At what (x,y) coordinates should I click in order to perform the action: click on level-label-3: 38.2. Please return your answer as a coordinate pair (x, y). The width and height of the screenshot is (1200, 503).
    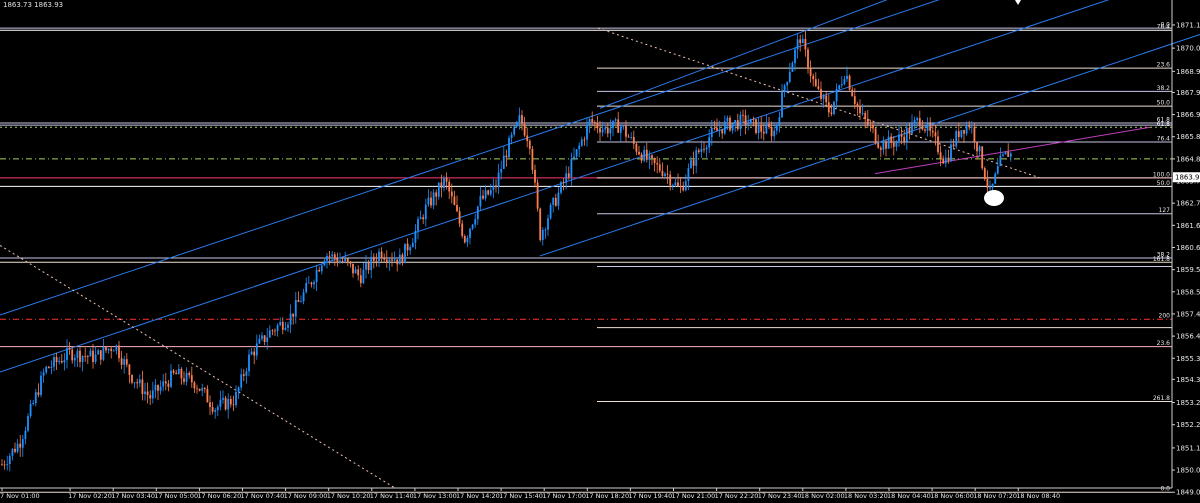
    Looking at the image, I should click on (1164, 88).